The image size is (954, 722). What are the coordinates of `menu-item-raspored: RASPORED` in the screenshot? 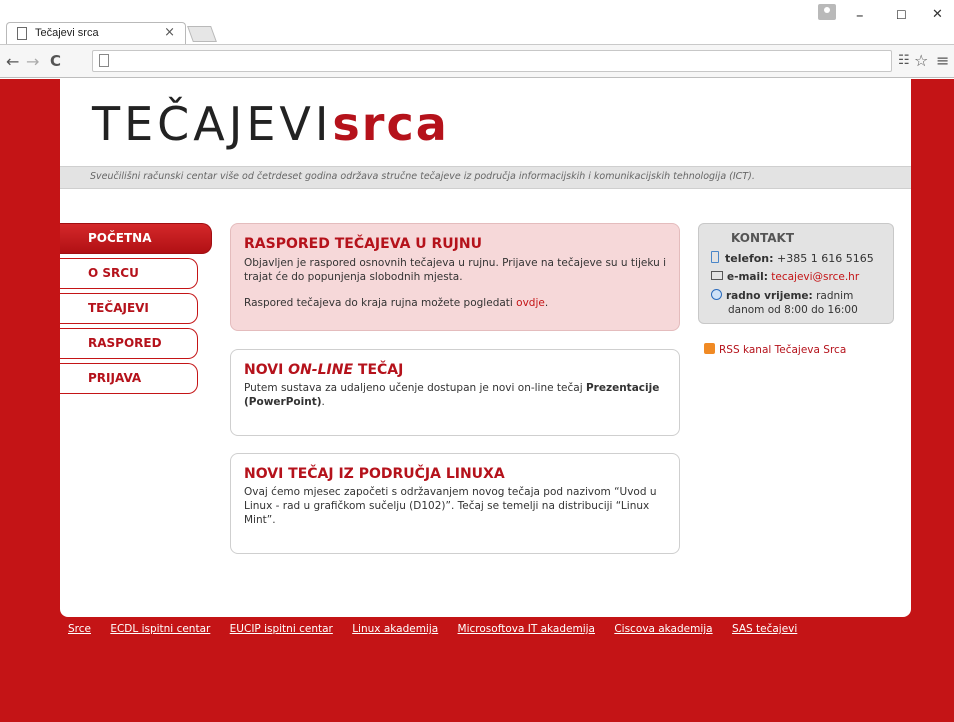 It's located at (129, 343).